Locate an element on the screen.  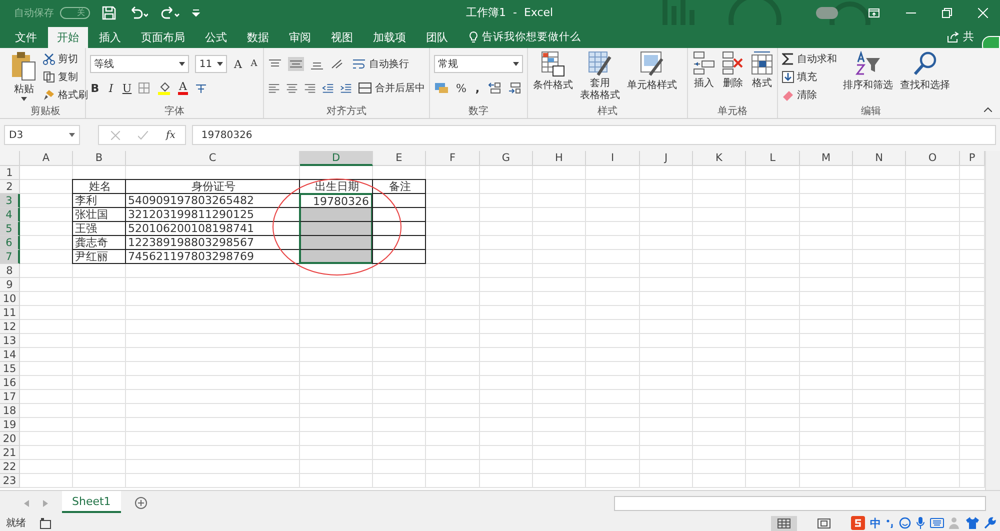
increase-decimal-icon is located at coordinates (495, 88).